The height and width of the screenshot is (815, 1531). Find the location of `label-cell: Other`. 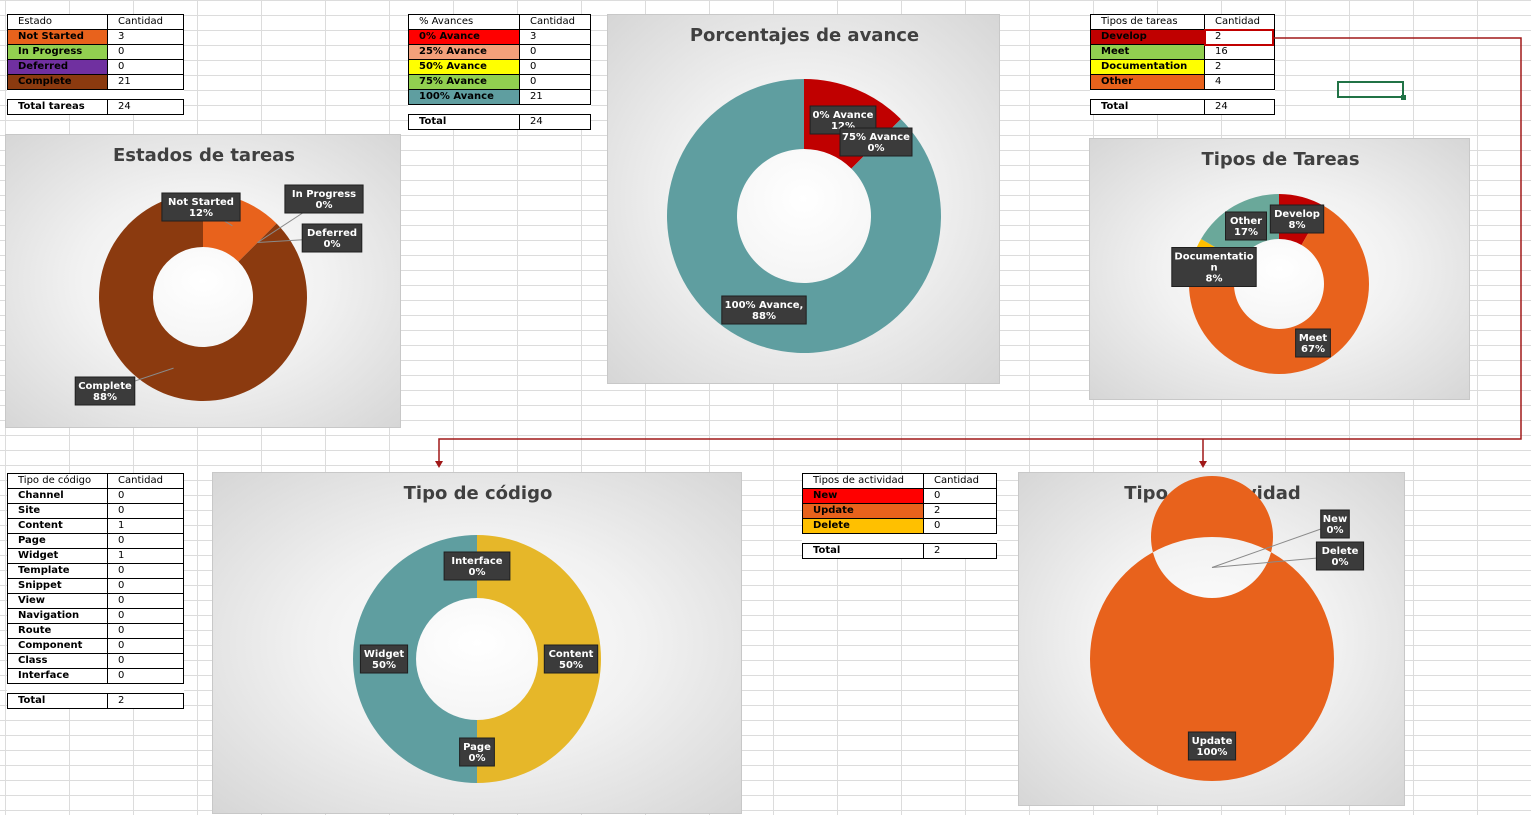

label-cell: Other is located at coordinates (1147, 82).